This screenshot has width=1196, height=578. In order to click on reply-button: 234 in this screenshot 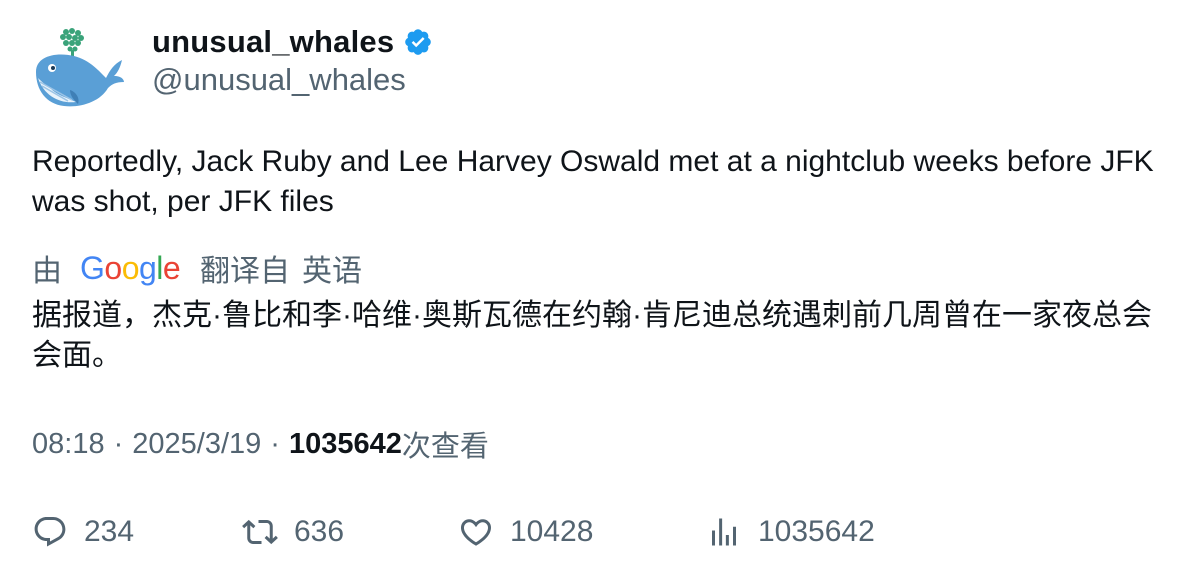, I will do `click(83, 532)`.